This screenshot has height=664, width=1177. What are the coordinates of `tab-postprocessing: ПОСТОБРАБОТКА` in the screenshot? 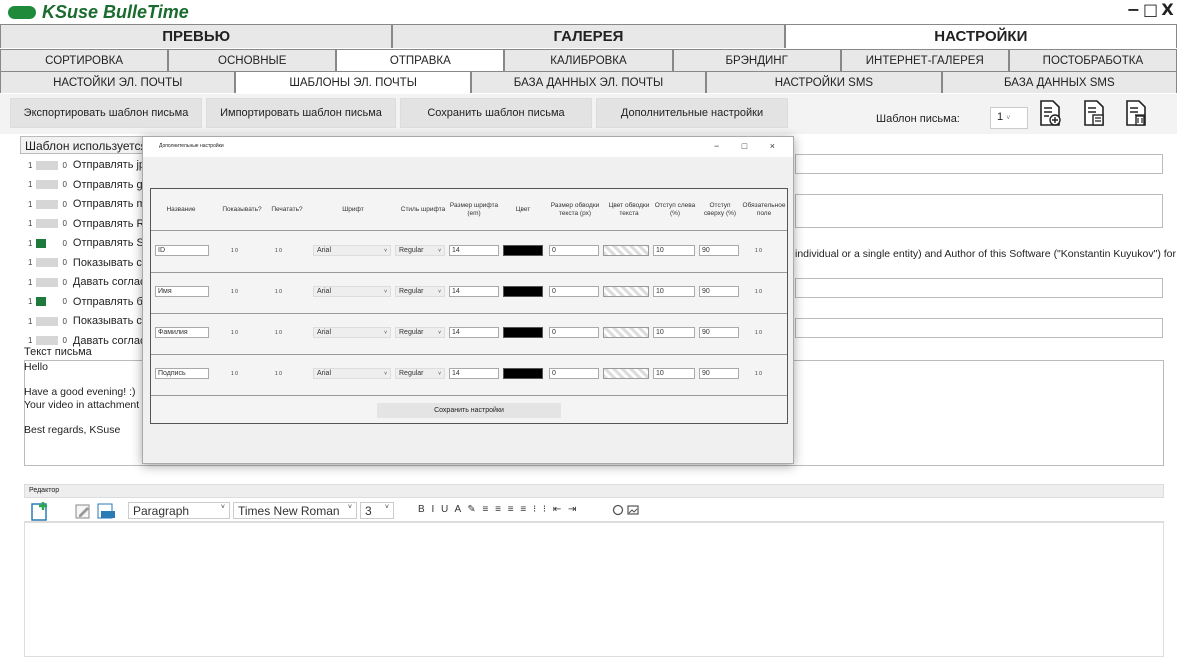 It's located at (1092, 60).